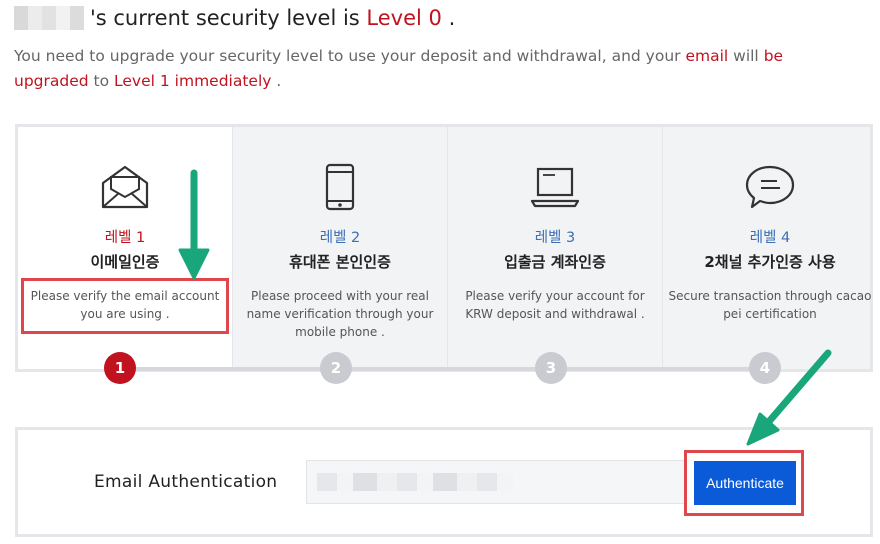 The height and width of the screenshot is (544, 880). I want to click on step-name: 이메일인증, so click(125, 262).